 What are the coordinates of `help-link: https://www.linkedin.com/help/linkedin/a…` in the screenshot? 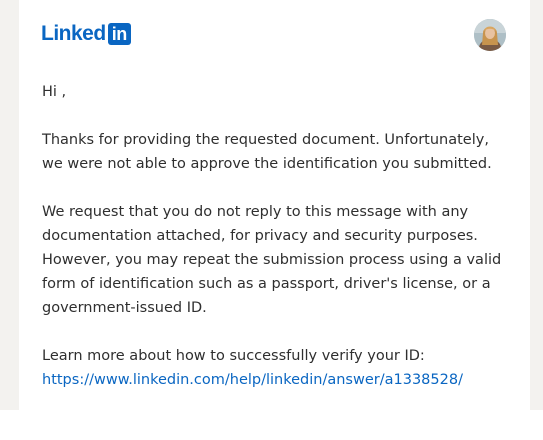 It's located at (277, 380).